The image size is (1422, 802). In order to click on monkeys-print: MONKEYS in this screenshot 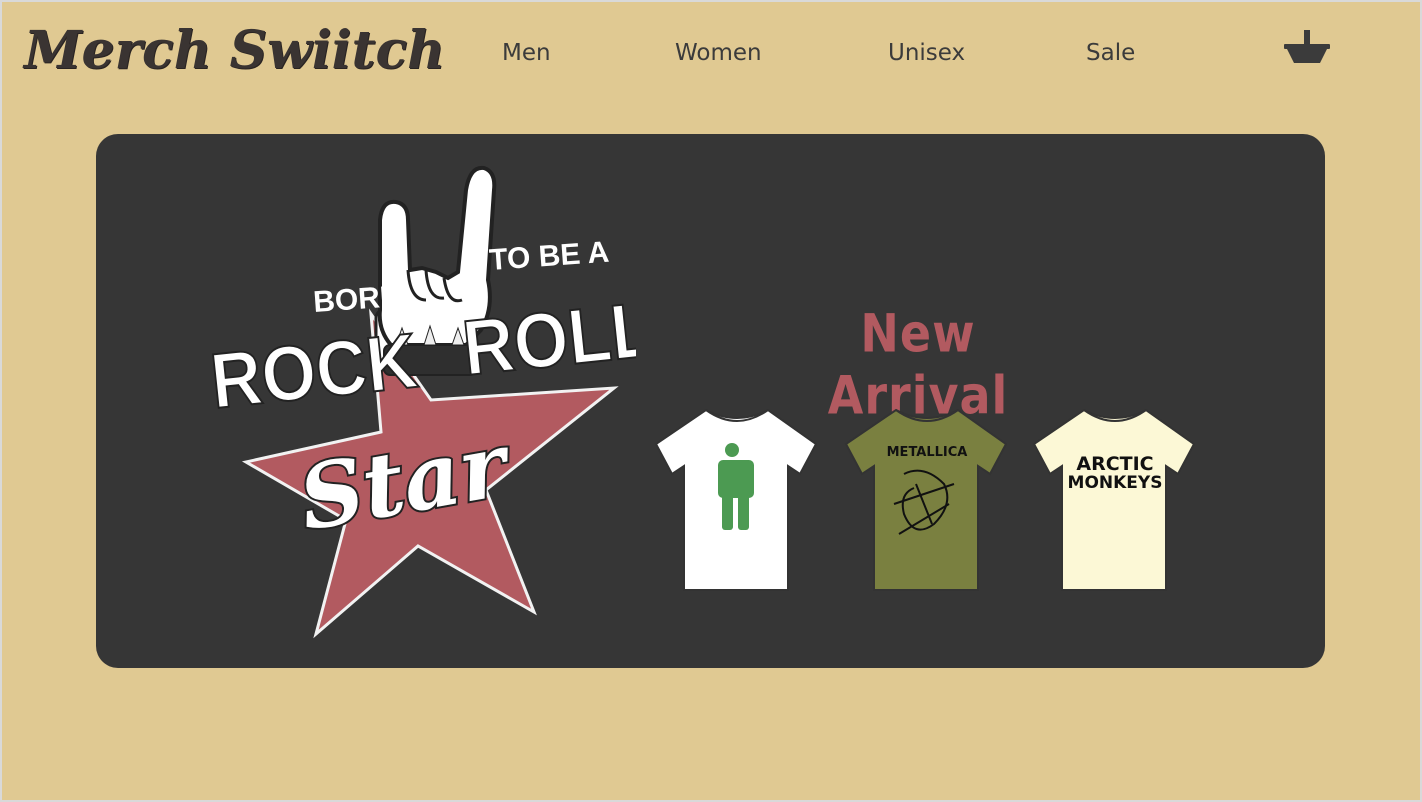, I will do `click(1115, 483)`.